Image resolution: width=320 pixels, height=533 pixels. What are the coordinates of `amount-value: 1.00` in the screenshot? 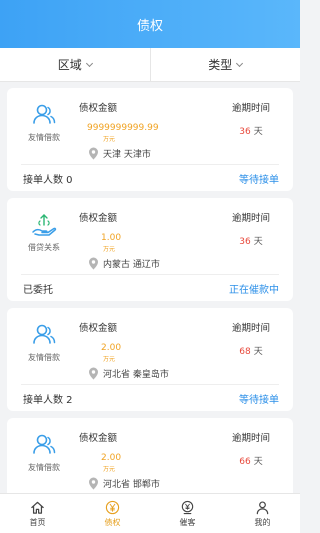 It's located at (111, 238).